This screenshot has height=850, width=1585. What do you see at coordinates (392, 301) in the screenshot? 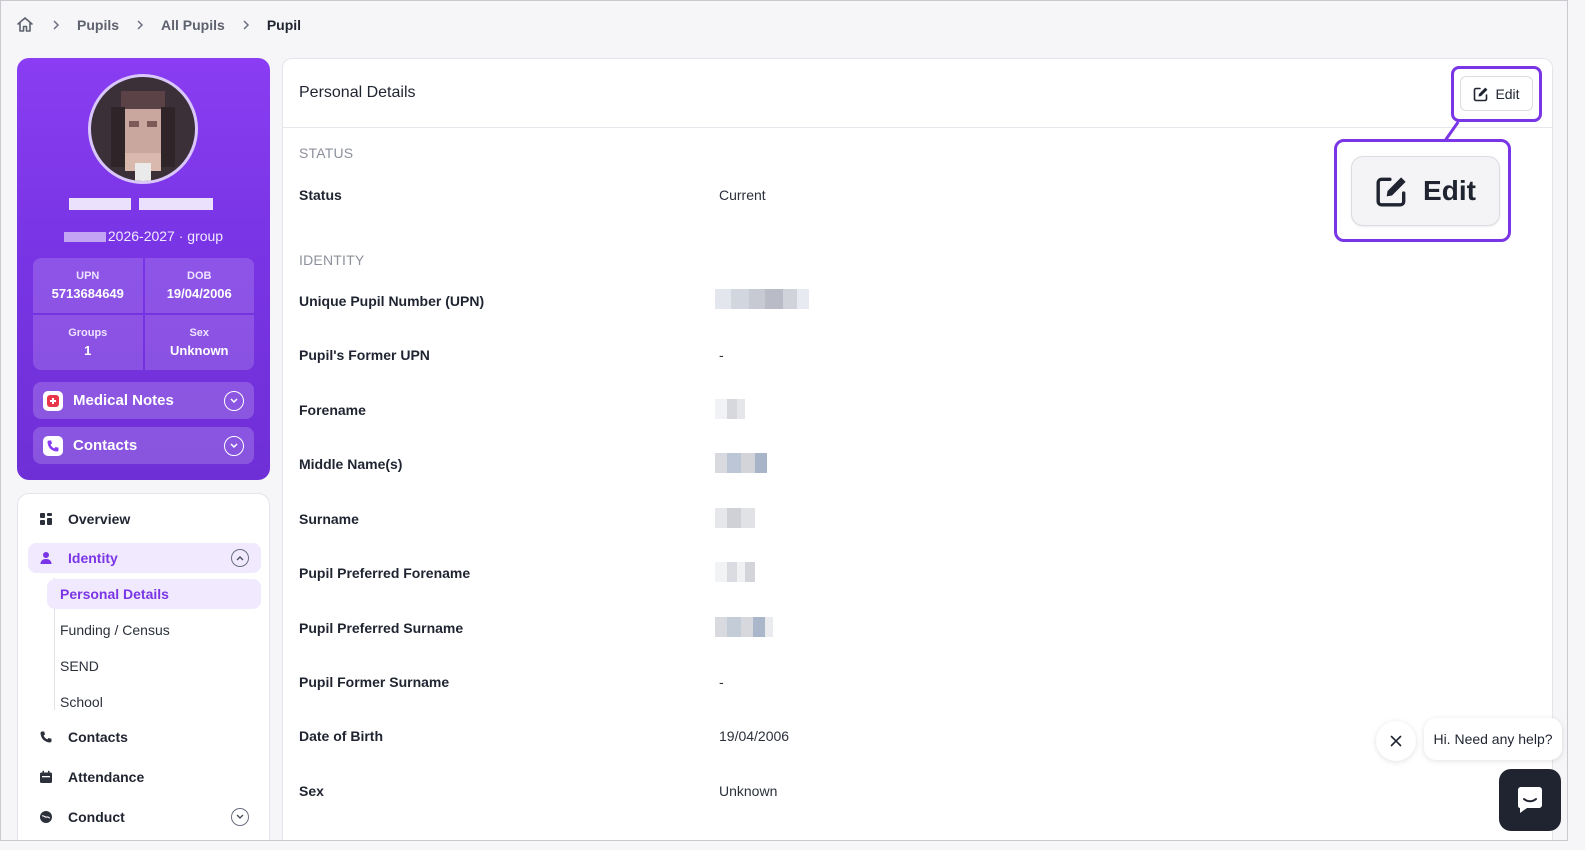
I see `field-label-upn: Unique Pupil Number (UPN)` at bounding box center [392, 301].